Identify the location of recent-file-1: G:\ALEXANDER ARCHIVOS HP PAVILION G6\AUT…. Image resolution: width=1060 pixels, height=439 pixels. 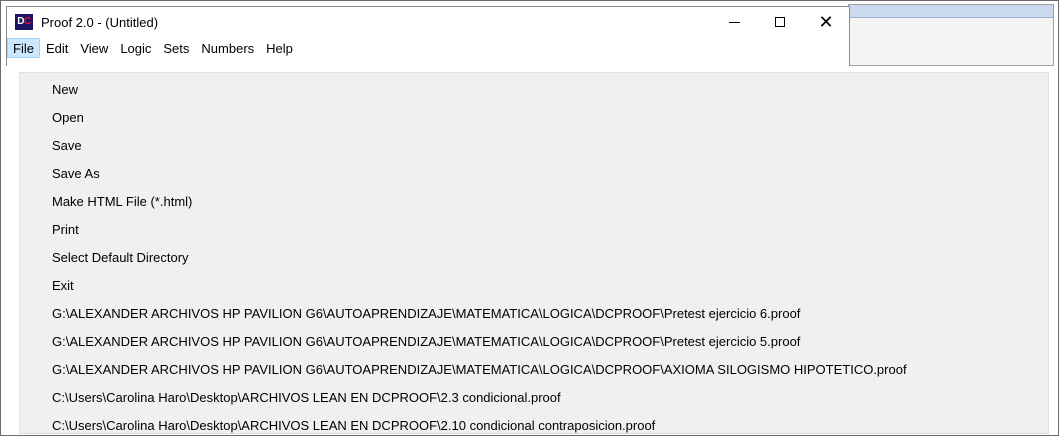
(426, 313).